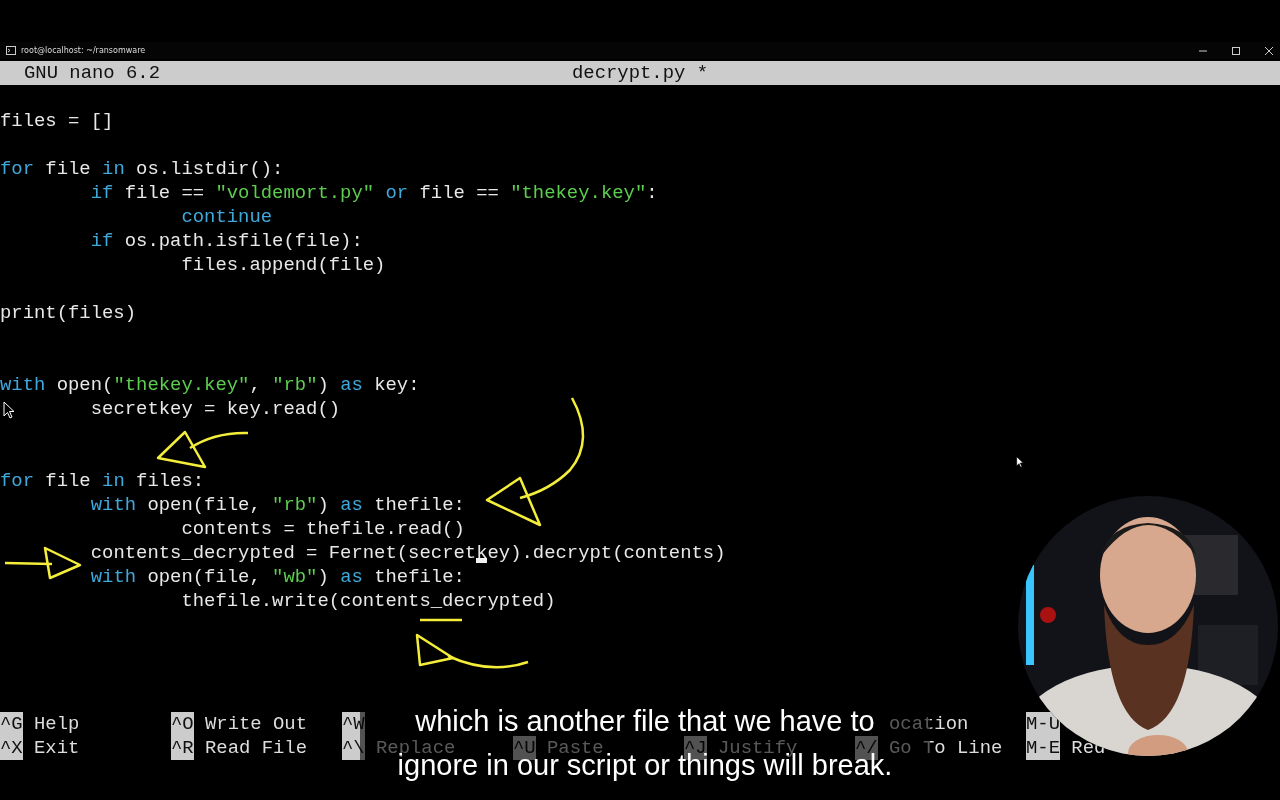 The height and width of the screenshot is (800, 1280). Describe the element at coordinates (408, 553) in the screenshot. I see `code-line: contents_decrypted = Fernet(secret key).decrypt(contents)` at that location.